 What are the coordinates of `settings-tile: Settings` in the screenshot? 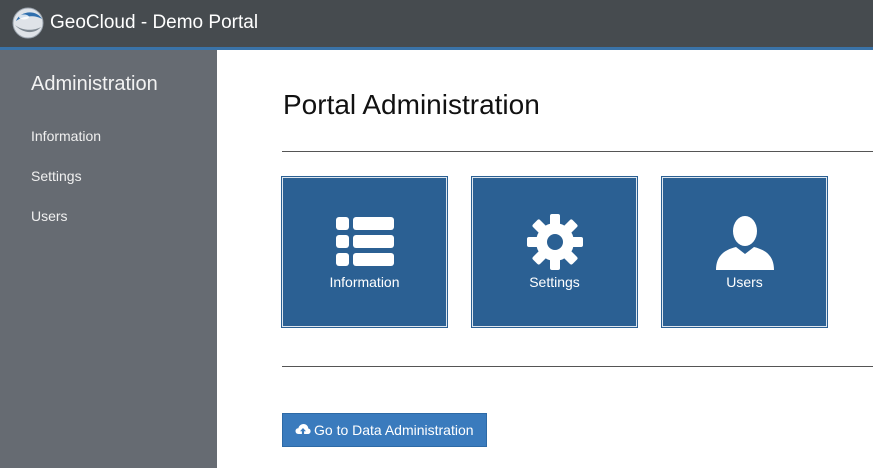 It's located at (554, 252).